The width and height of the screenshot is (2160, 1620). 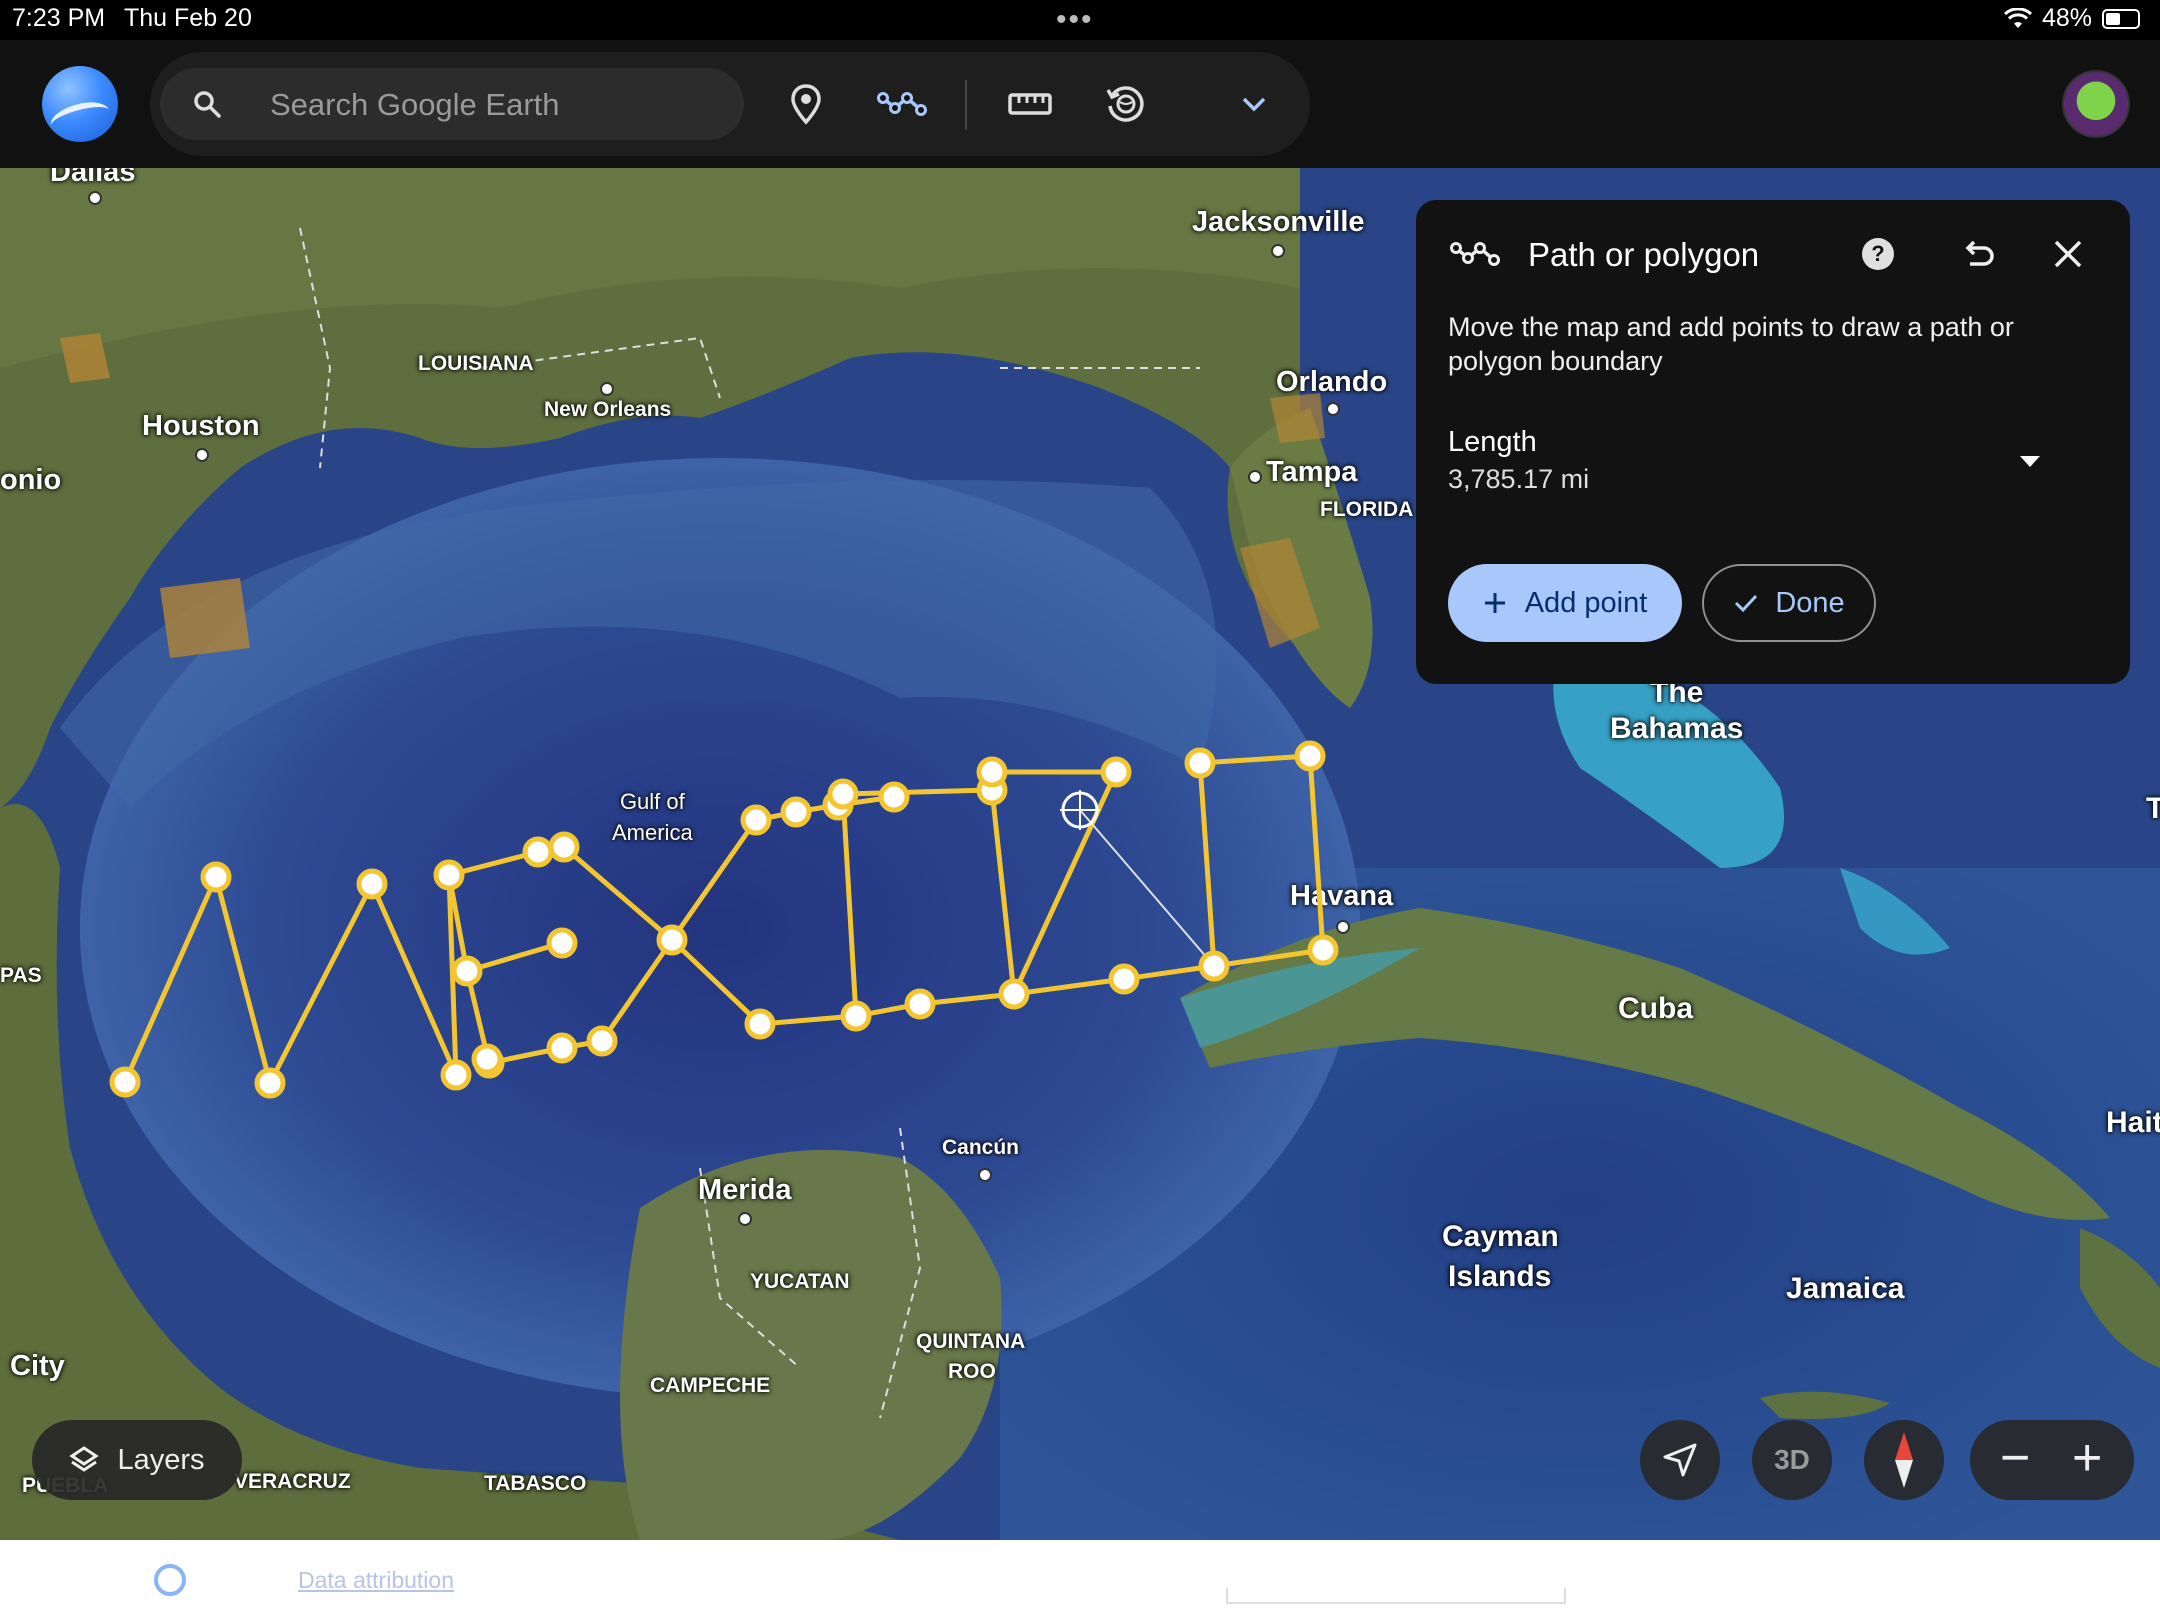 What do you see at coordinates (2066, 18) in the screenshot?
I see `battery-percent: 48%` at bounding box center [2066, 18].